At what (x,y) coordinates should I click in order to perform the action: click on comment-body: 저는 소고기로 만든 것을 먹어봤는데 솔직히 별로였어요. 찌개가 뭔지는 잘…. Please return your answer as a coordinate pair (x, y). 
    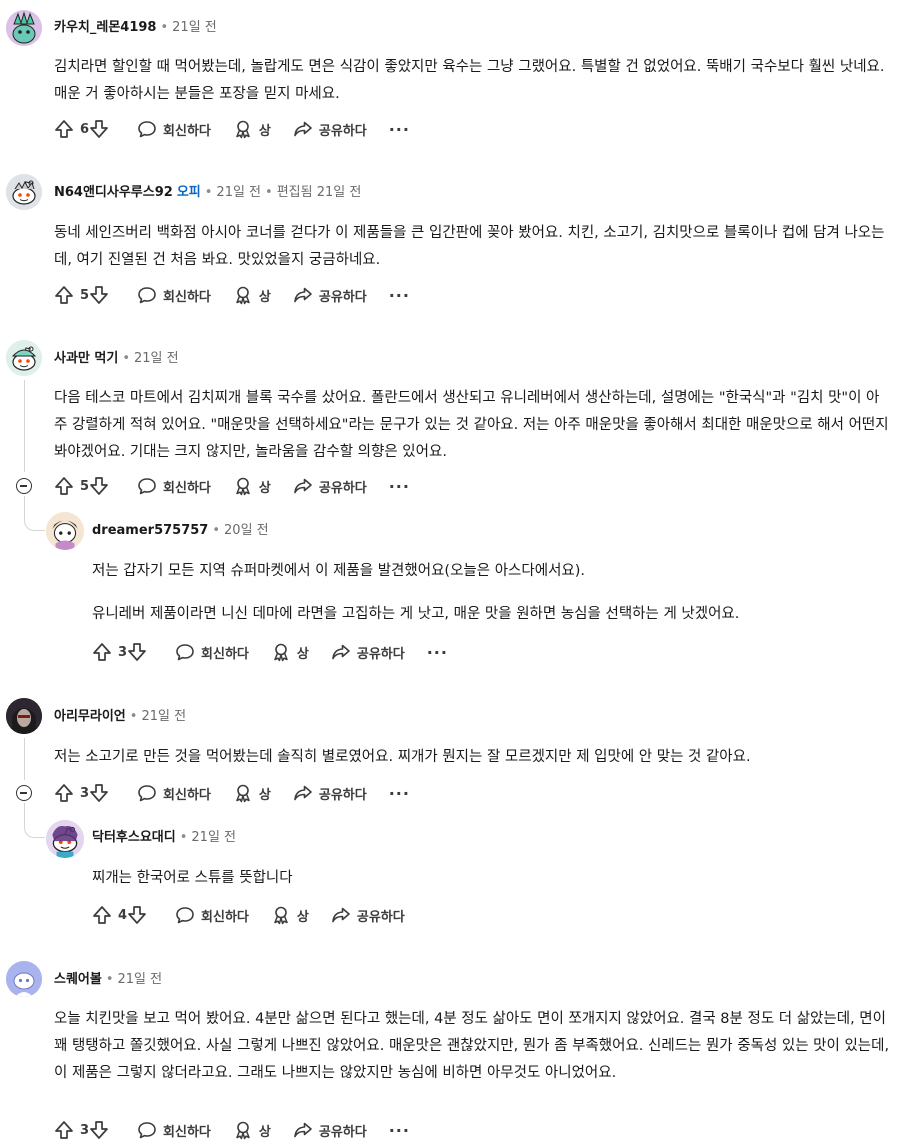
    Looking at the image, I should click on (472, 757).